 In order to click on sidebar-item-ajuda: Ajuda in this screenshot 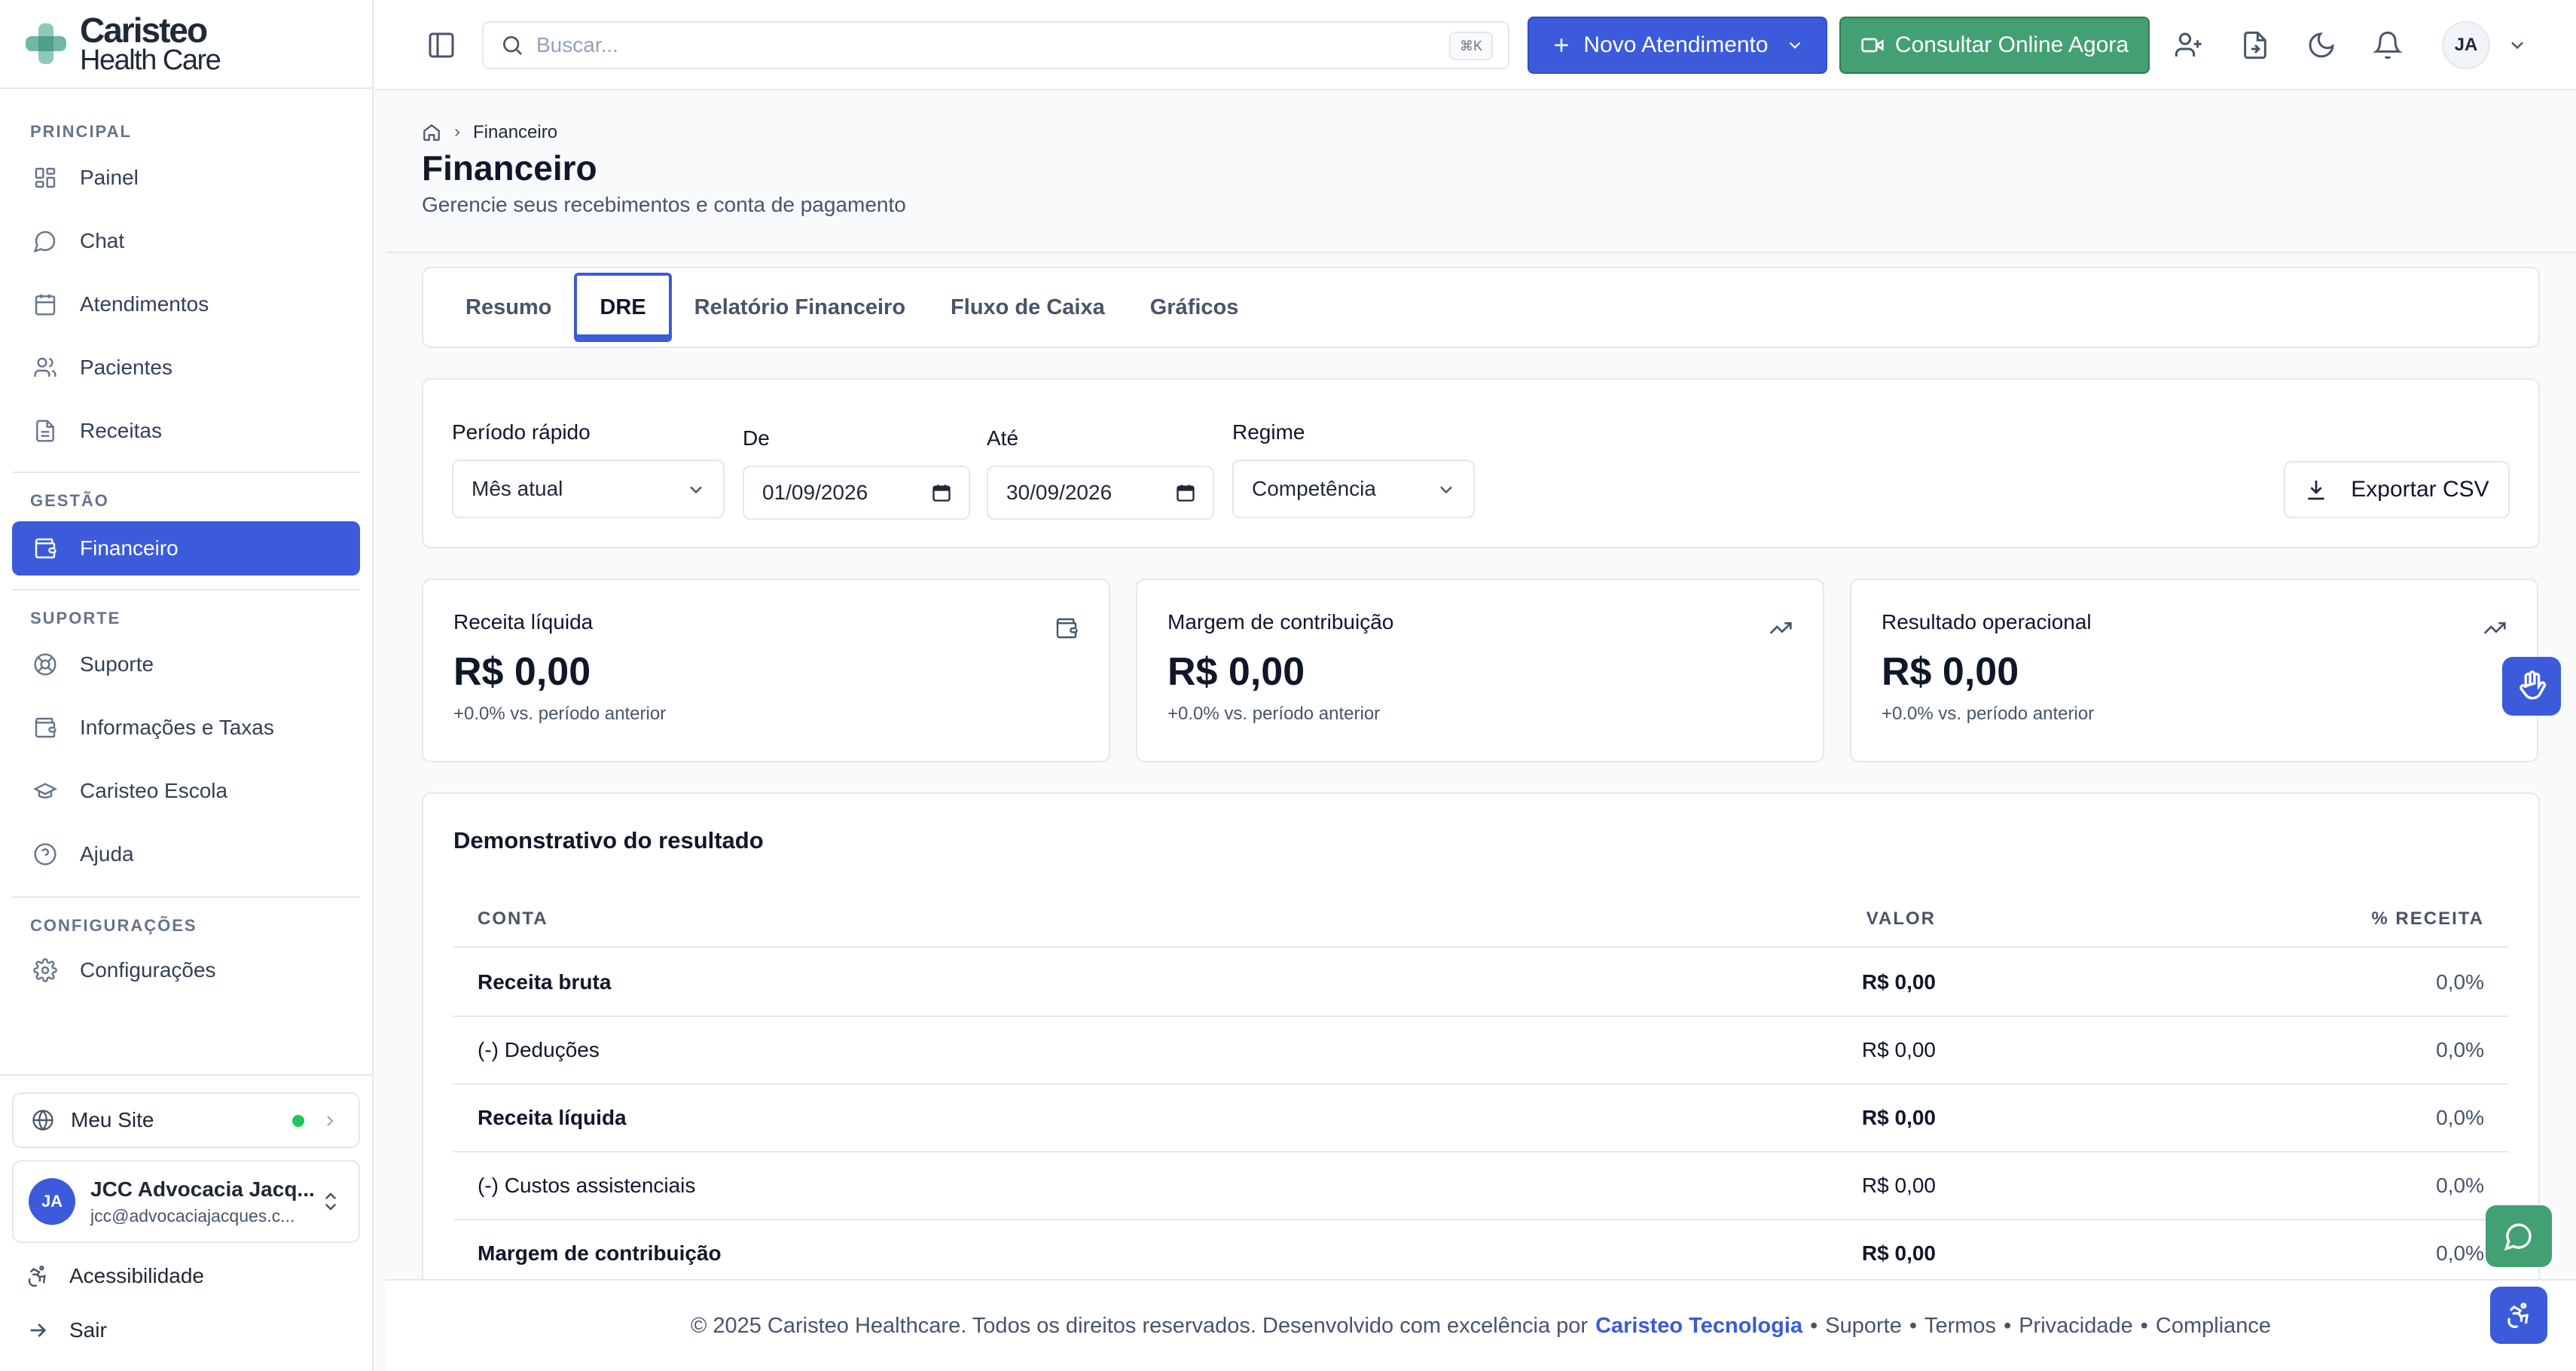, I will do `click(186, 854)`.